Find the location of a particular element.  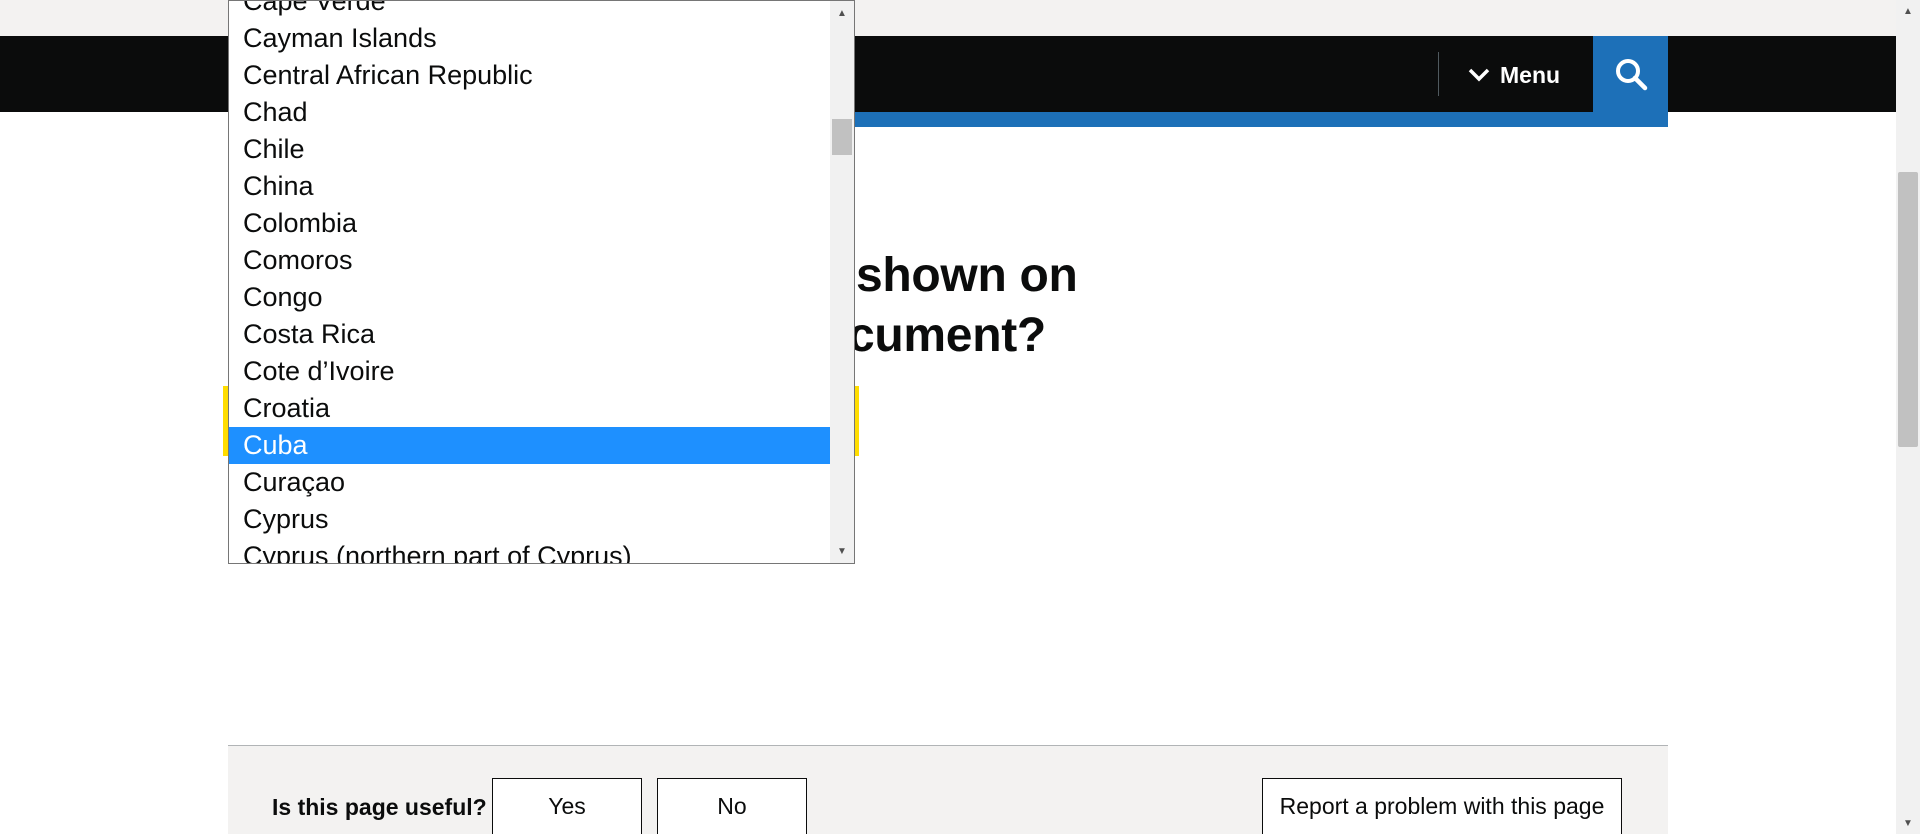

scroll-up-arrow-icon: ▲ is located at coordinates (842, 13).